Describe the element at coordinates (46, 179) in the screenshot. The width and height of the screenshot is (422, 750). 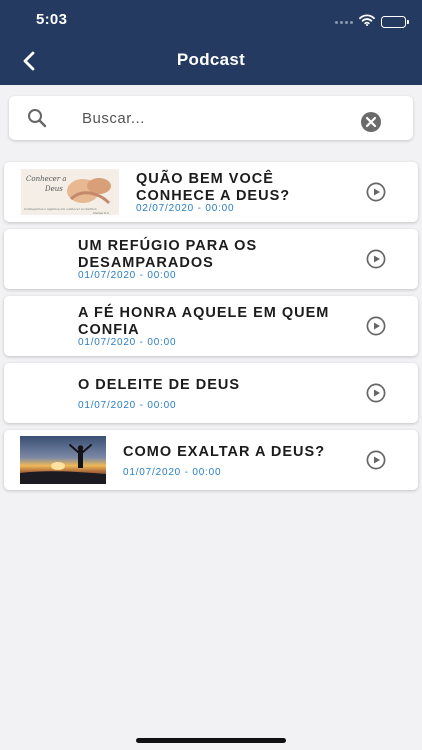
I see `svg-text: Conhecer a` at that location.